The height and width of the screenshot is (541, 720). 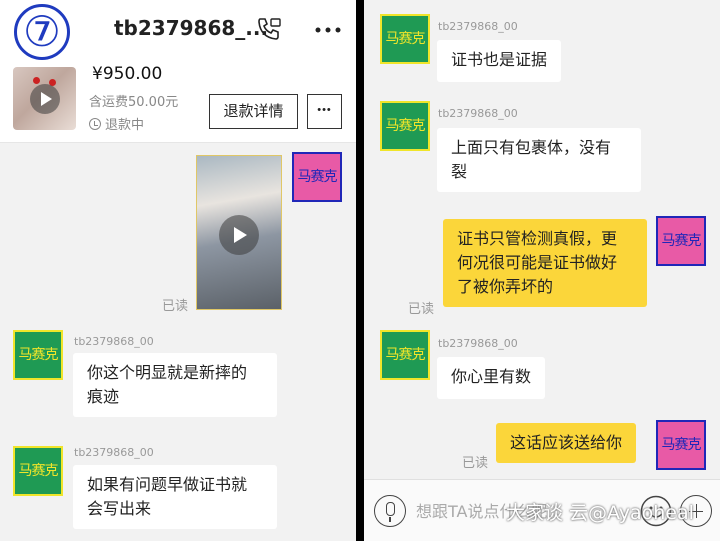 I want to click on annotation-number: ⑦, so click(x=42, y=32).